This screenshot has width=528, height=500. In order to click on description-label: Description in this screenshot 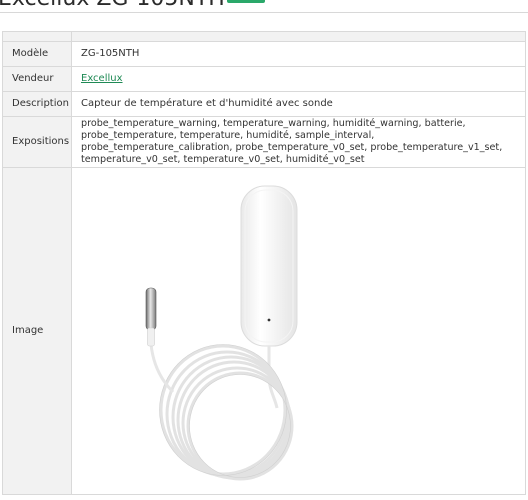, I will do `click(37, 104)`.